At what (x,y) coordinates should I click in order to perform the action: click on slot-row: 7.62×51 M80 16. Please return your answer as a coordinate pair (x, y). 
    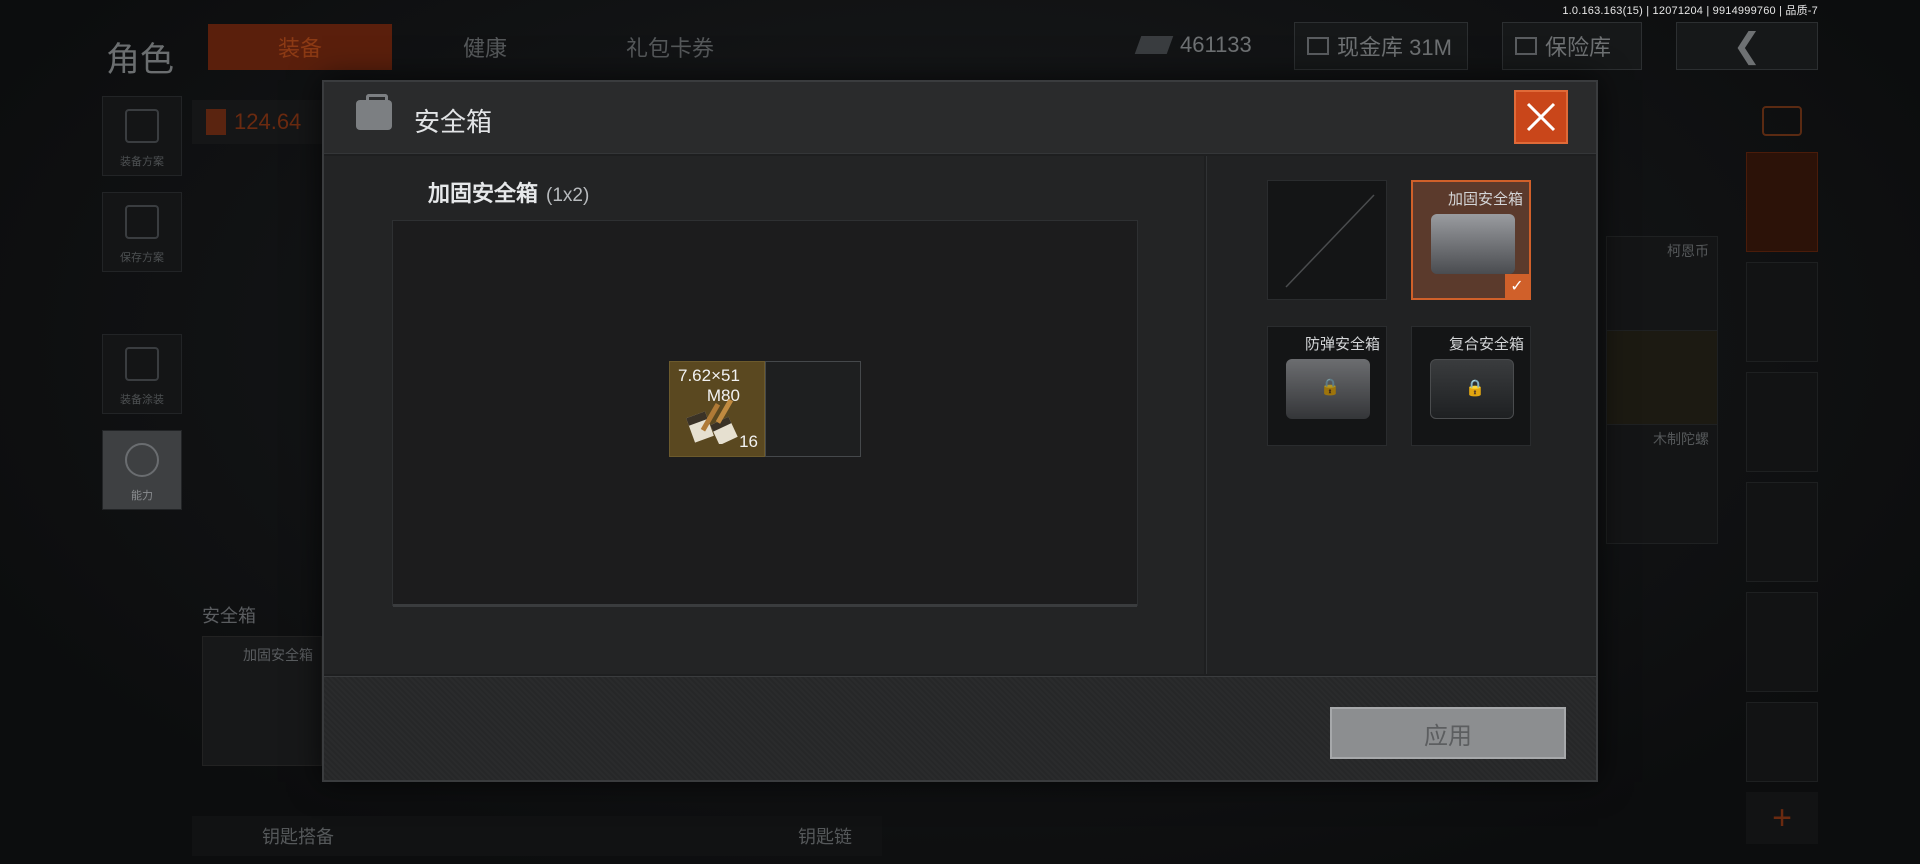
    Looking at the image, I should click on (765, 409).